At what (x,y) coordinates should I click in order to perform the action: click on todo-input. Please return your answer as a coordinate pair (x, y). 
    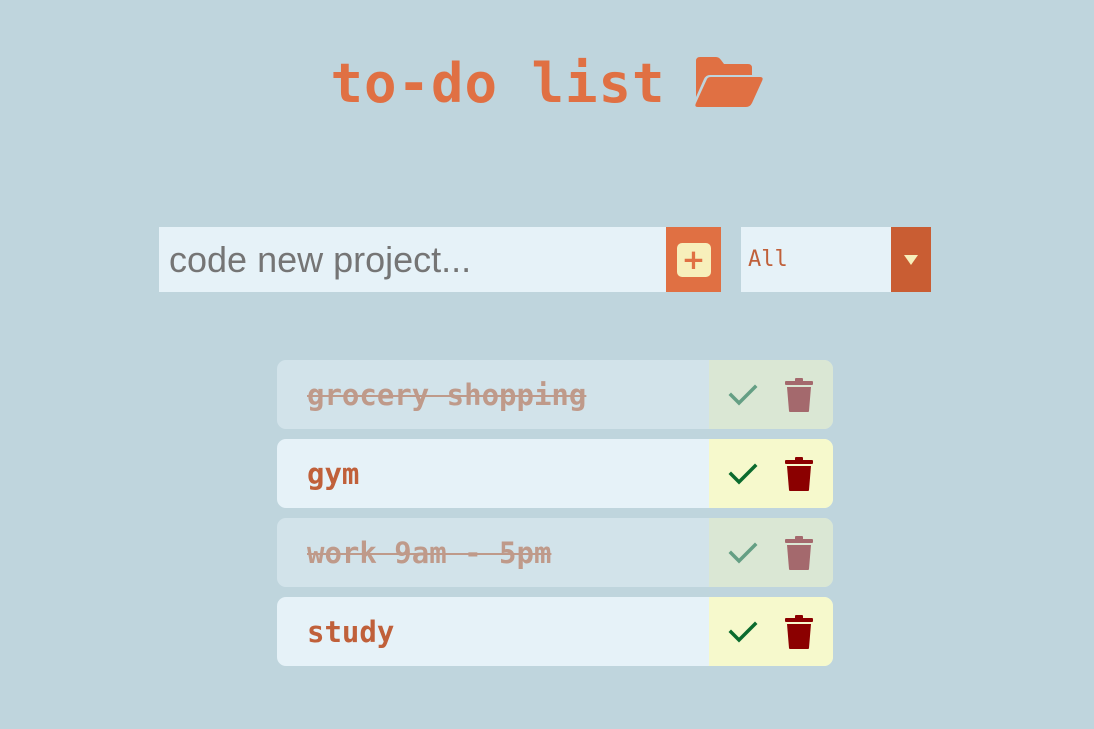
    Looking at the image, I should click on (412, 259).